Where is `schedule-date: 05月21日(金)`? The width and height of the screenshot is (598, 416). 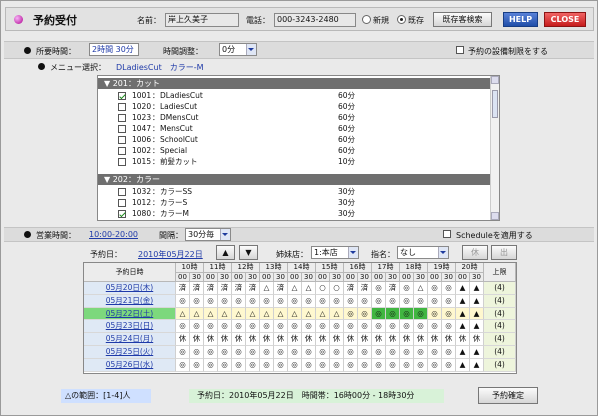
schedule-date: 05月21日(金) is located at coordinates (130, 301).